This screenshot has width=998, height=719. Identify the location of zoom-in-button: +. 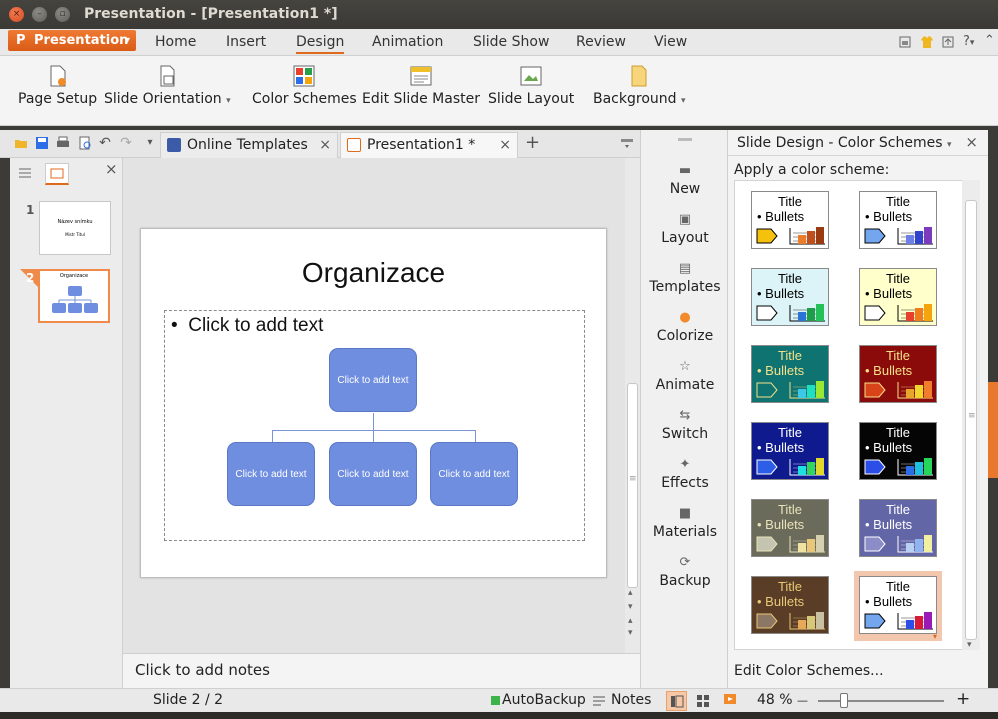
(963, 699).